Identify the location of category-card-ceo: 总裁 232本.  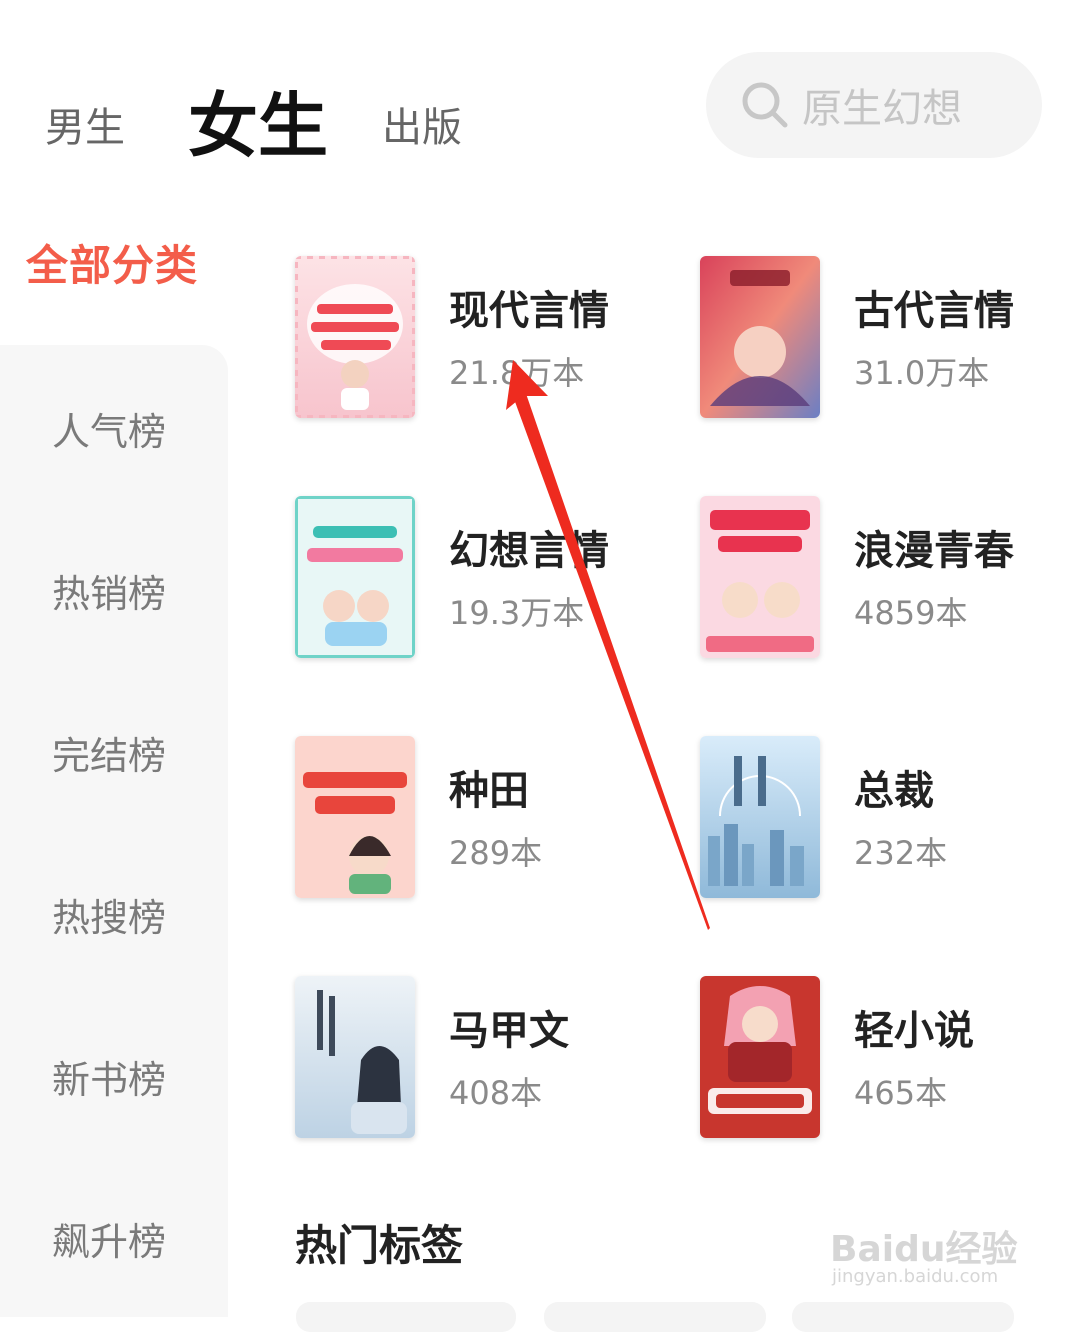
(880, 818).